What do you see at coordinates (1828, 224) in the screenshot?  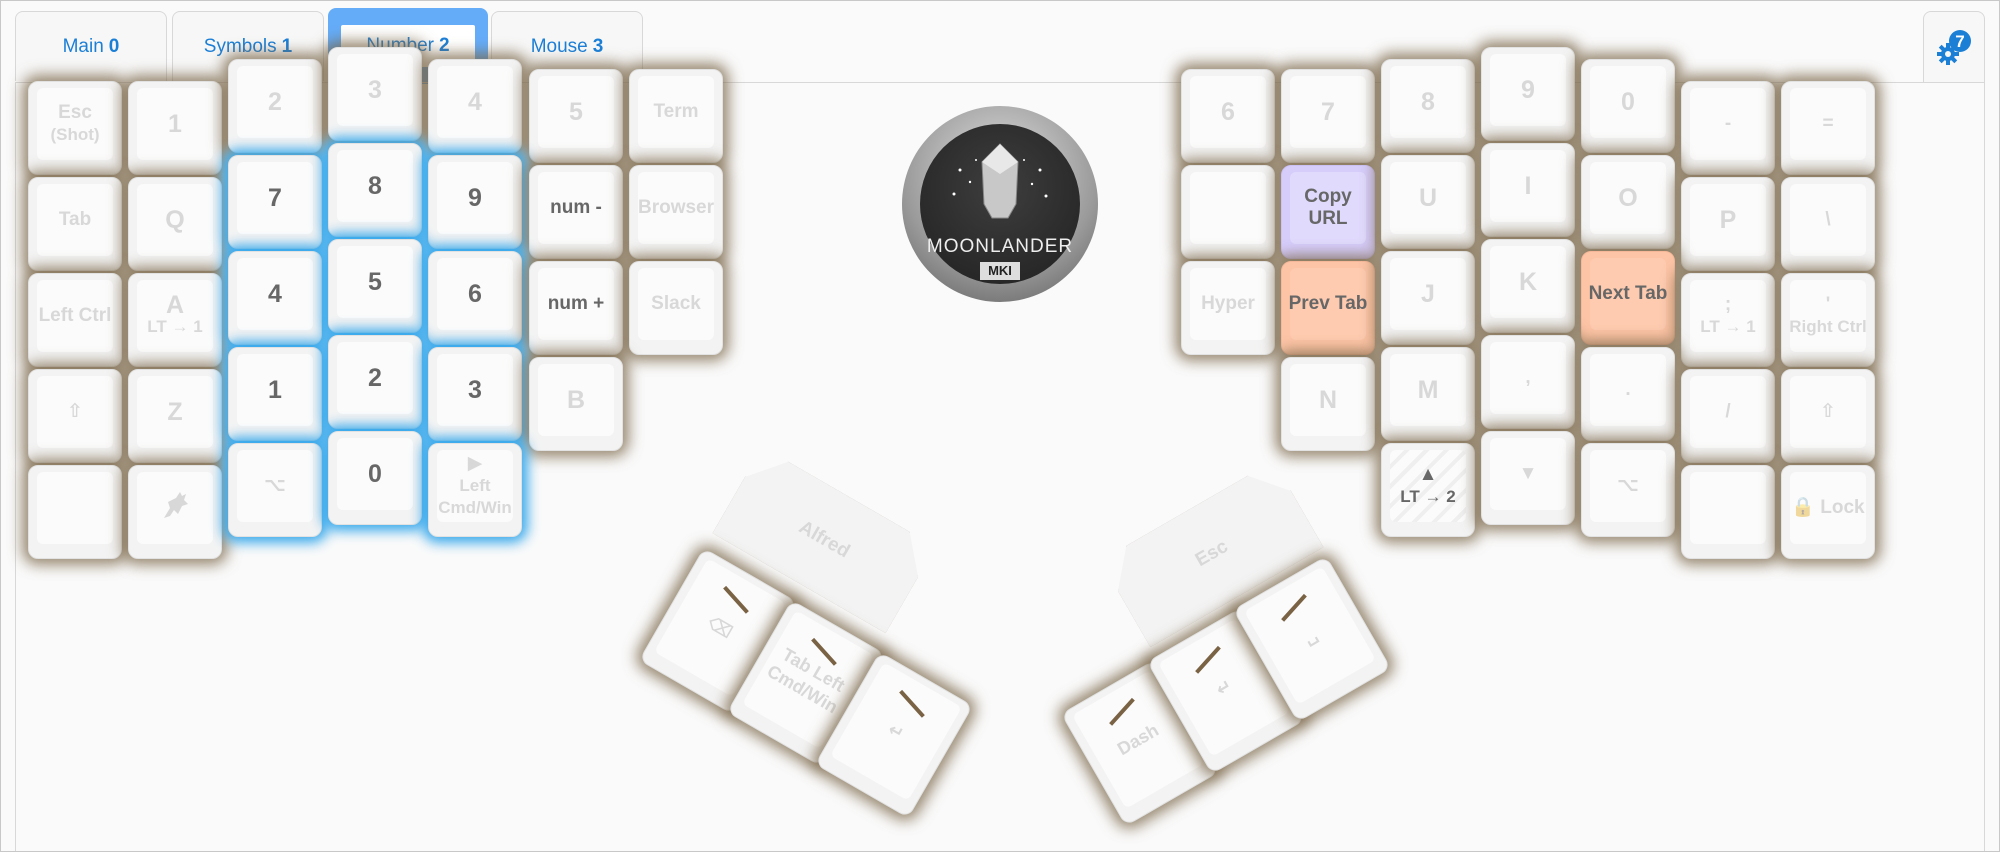 I see `right-key: \` at bounding box center [1828, 224].